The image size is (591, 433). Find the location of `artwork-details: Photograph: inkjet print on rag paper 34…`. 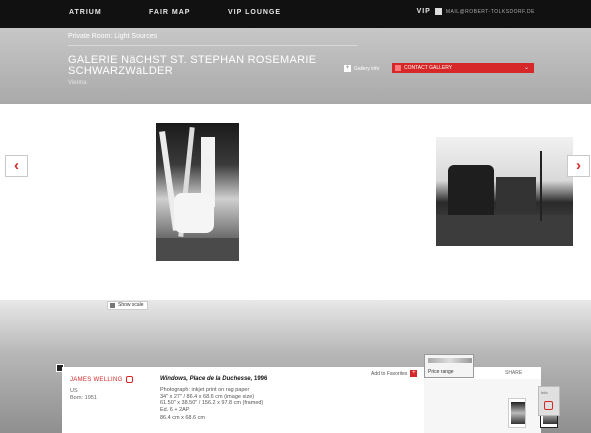

artwork-details: Photograph: inkjet print on rag paper 34… is located at coordinates (260, 404).